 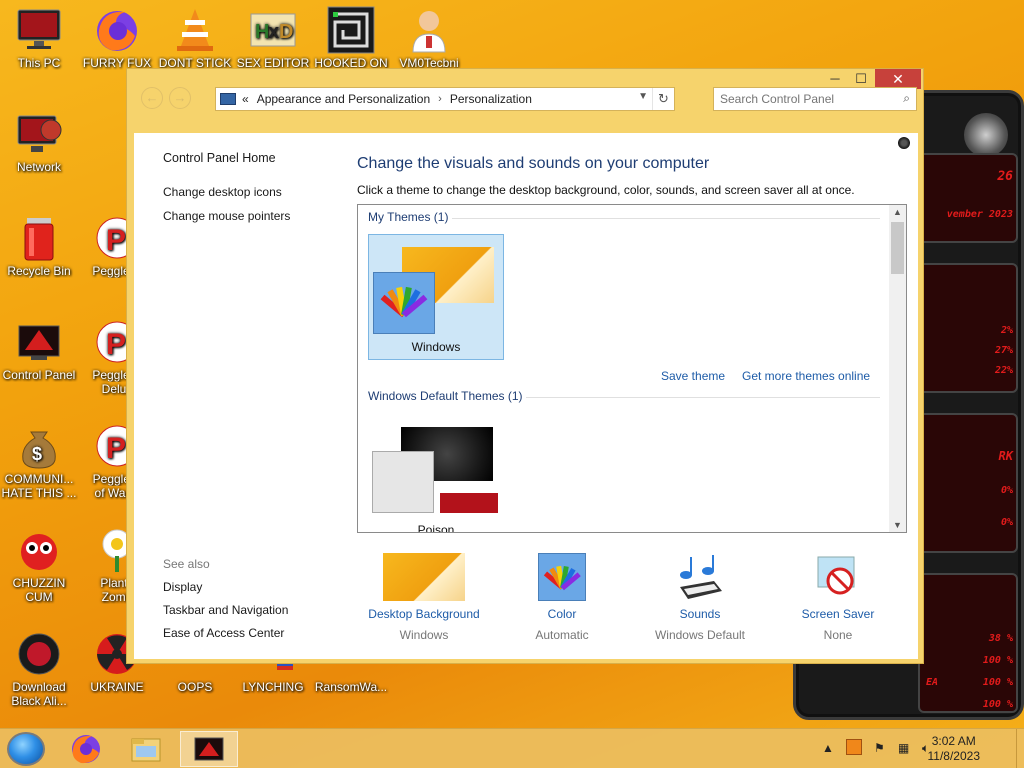 What do you see at coordinates (152, 98) in the screenshot?
I see `back-button: ←` at bounding box center [152, 98].